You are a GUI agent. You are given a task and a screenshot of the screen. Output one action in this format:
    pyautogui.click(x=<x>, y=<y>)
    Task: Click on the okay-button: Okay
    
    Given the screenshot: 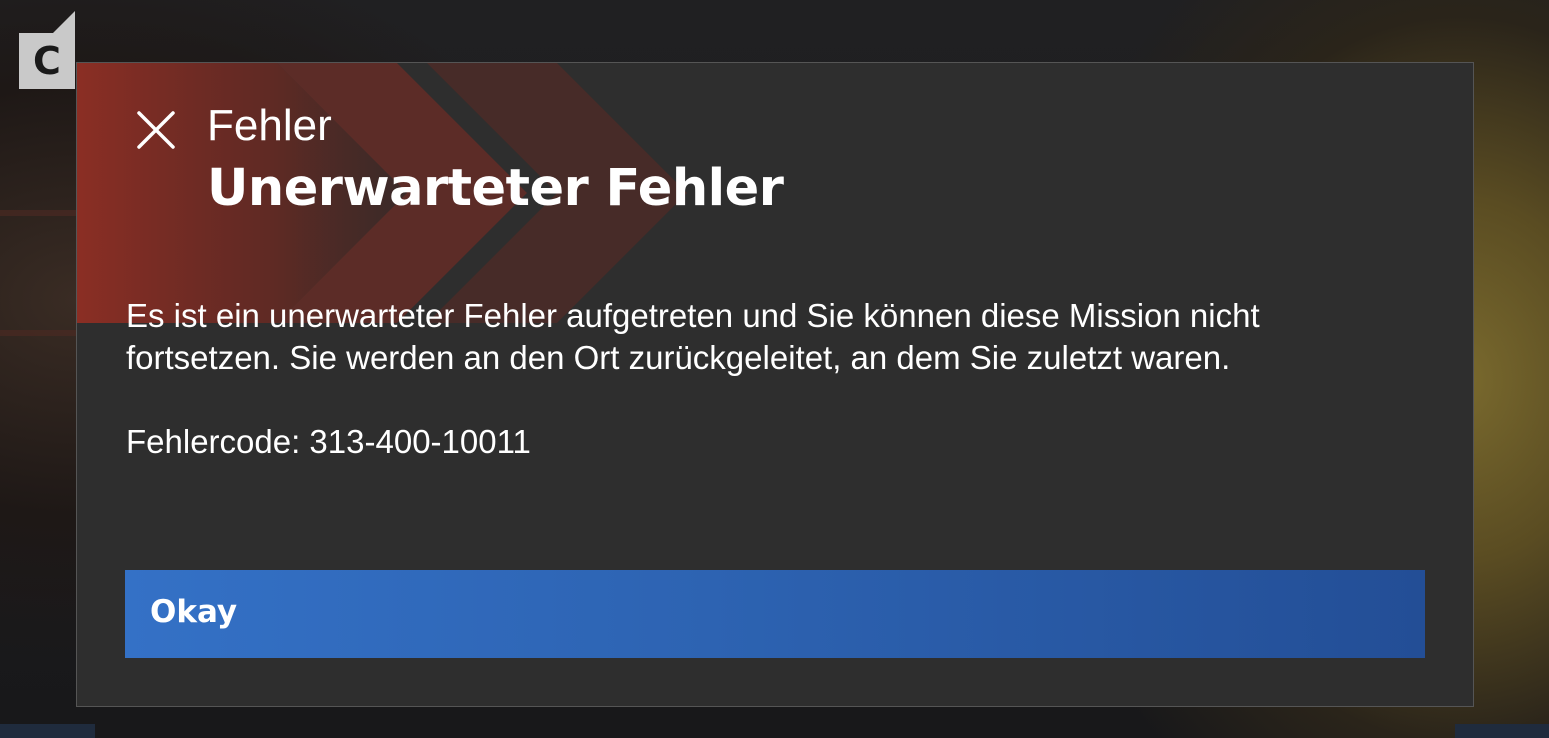 What is the action you would take?
    pyautogui.click(x=775, y=614)
    